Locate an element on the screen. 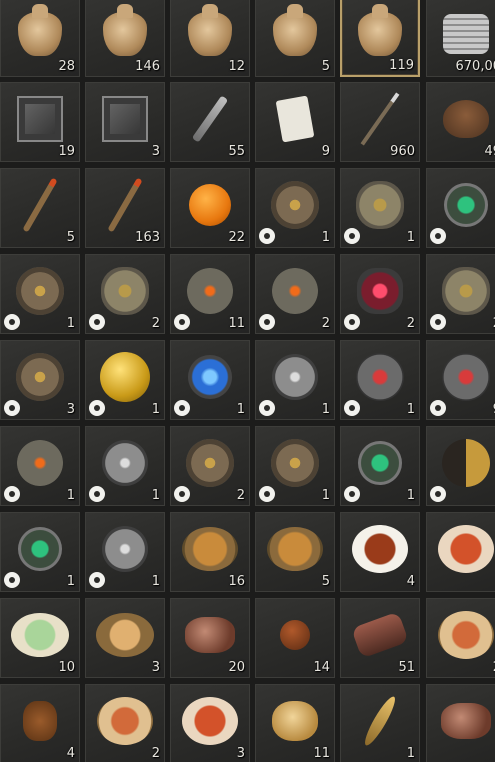 Image resolution: width=495 pixels, height=762 pixels. meatball-icon is located at coordinates (295, 634).